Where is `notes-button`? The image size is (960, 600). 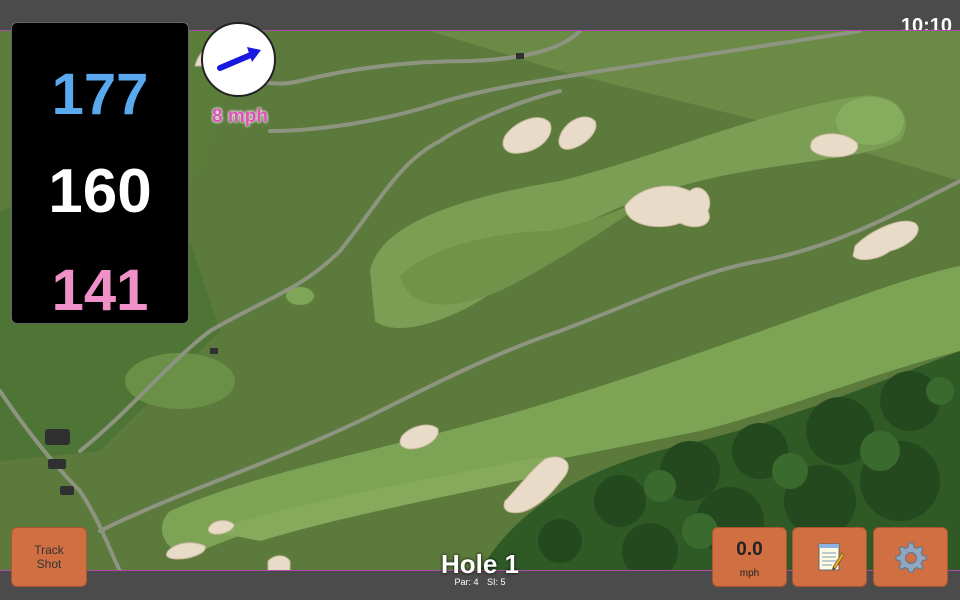
notes-button is located at coordinates (829, 557).